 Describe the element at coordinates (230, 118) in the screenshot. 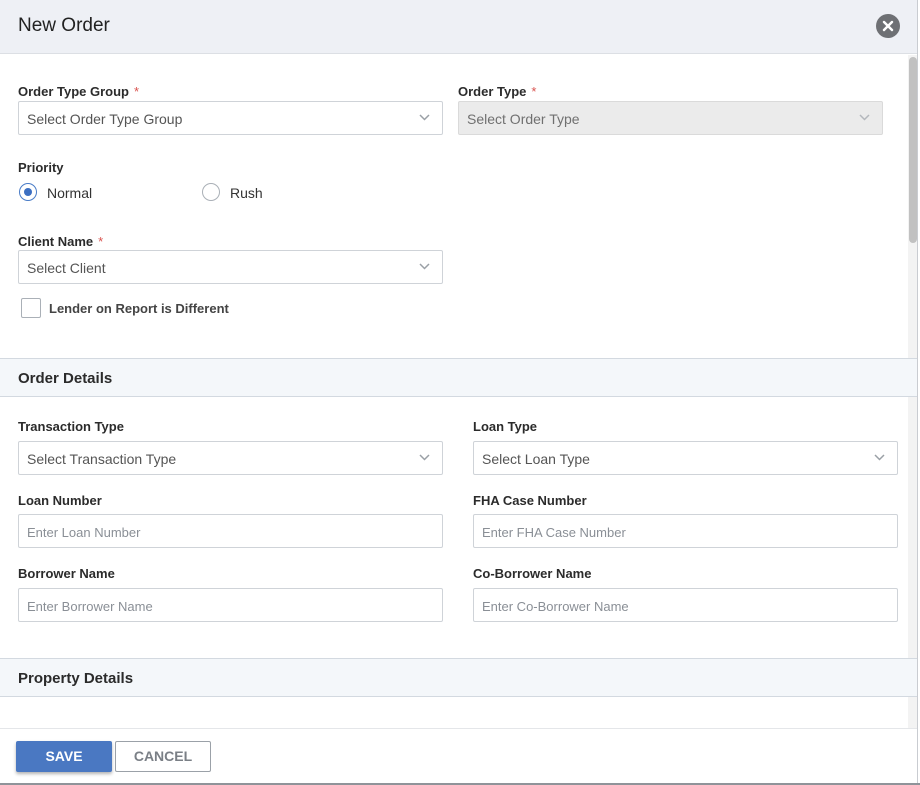

I see `order-type-group-select: Select Order Type Group` at that location.